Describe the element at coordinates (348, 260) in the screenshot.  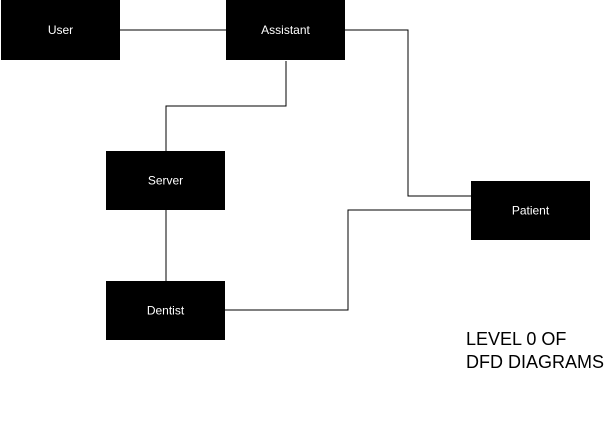
I see `connector-dentist-patient` at that location.